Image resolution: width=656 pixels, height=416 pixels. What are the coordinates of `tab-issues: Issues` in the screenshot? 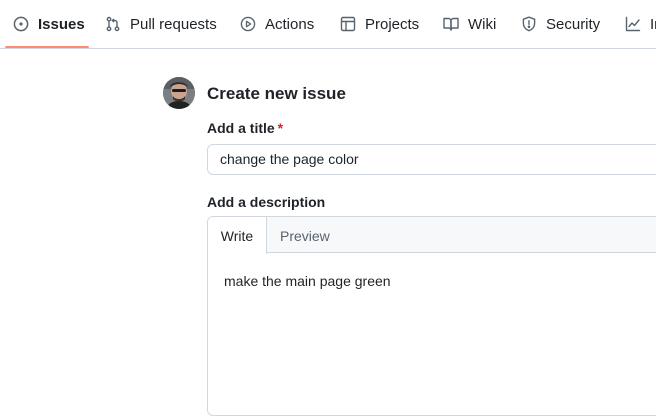 It's located at (49, 24).